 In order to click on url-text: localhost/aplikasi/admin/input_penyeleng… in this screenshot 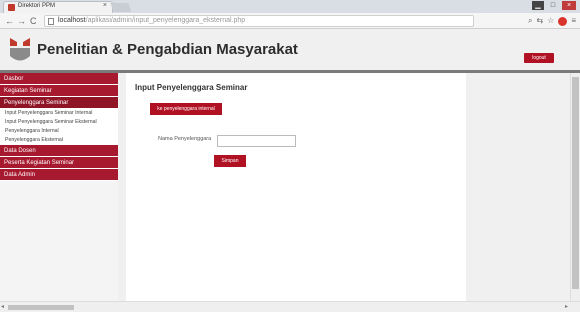, I will do `click(152, 20)`.